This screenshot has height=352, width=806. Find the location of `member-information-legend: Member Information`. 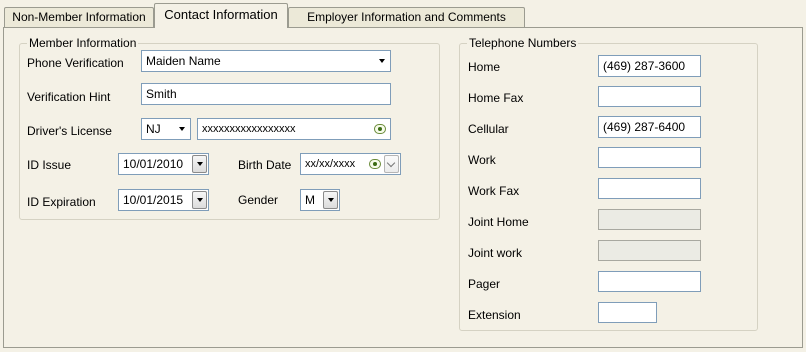

member-information-legend: Member Information is located at coordinates (83, 43).